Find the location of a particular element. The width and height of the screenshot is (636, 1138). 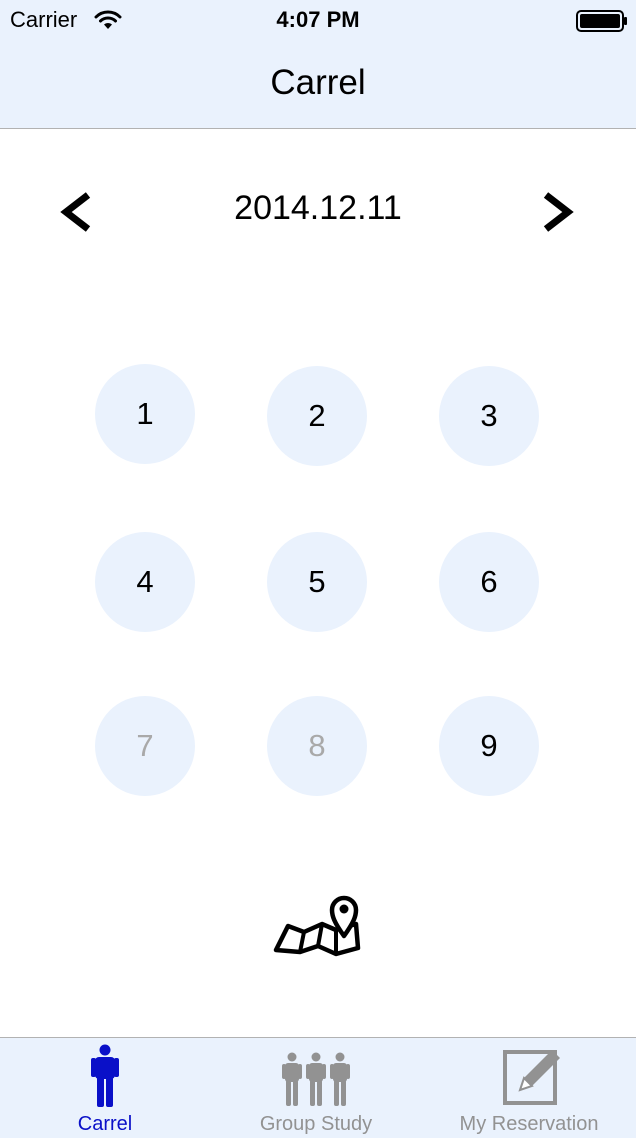

battery-icon is located at coordinates (601, 21).